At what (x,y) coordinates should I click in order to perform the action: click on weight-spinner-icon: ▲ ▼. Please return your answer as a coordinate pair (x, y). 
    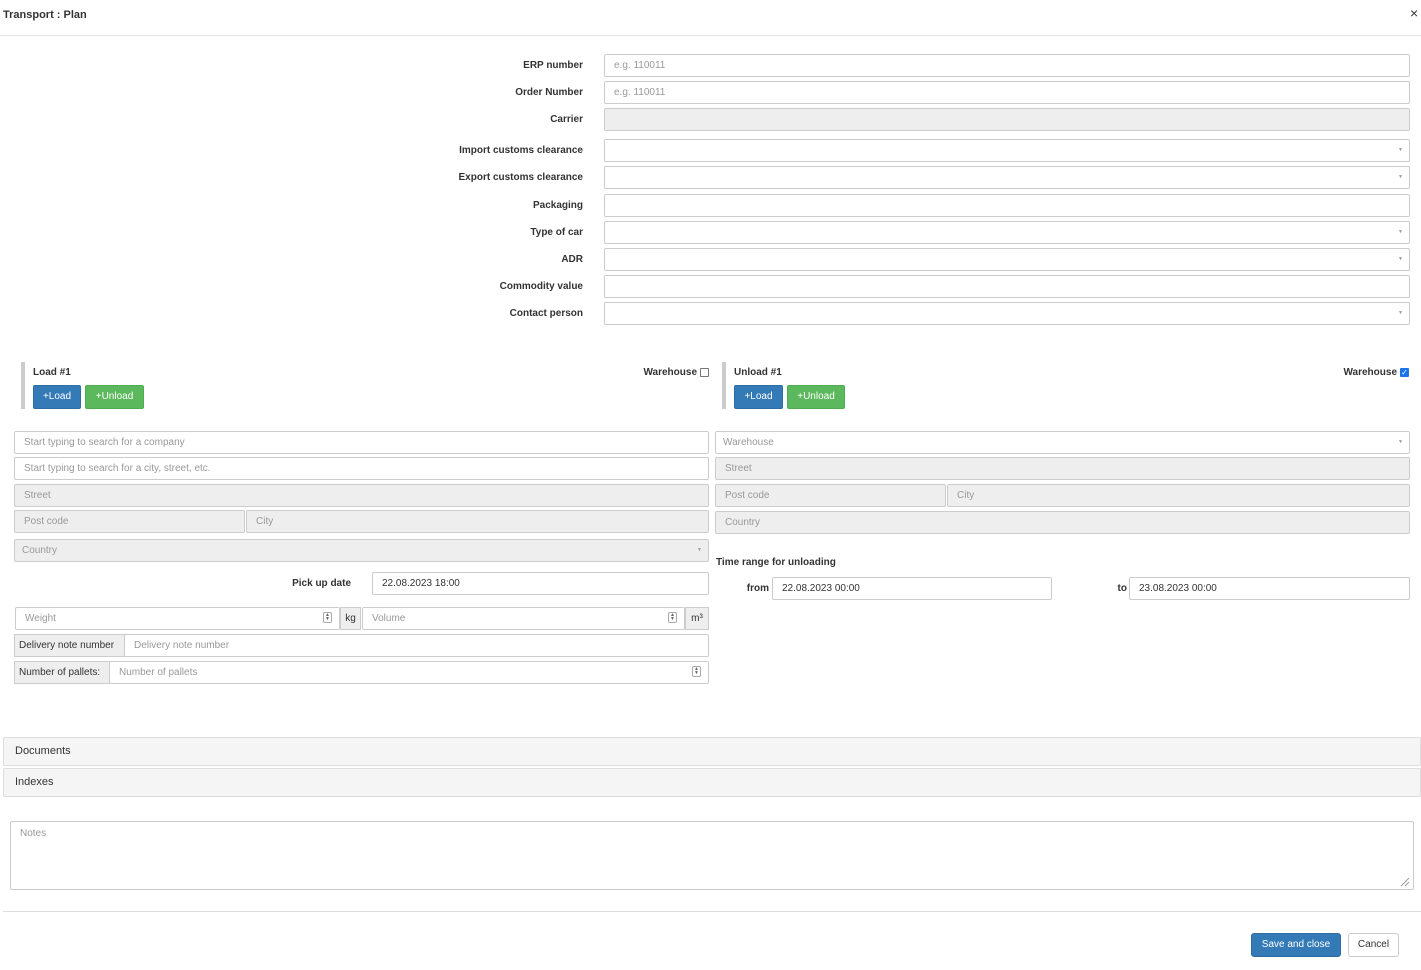
    Looking at the image, I should click on (327, 617).